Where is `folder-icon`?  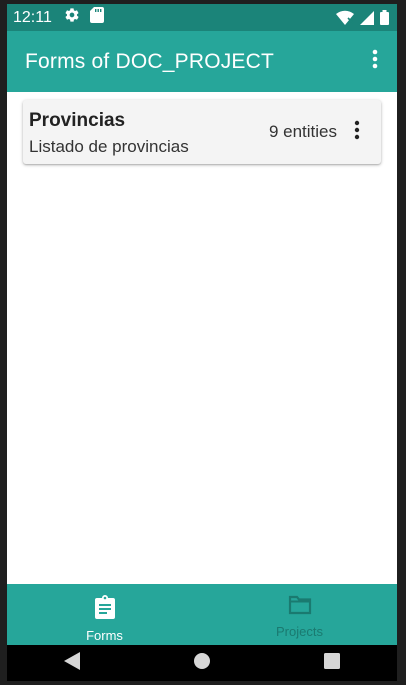 folder-icon is located at coordinates (300, 607).